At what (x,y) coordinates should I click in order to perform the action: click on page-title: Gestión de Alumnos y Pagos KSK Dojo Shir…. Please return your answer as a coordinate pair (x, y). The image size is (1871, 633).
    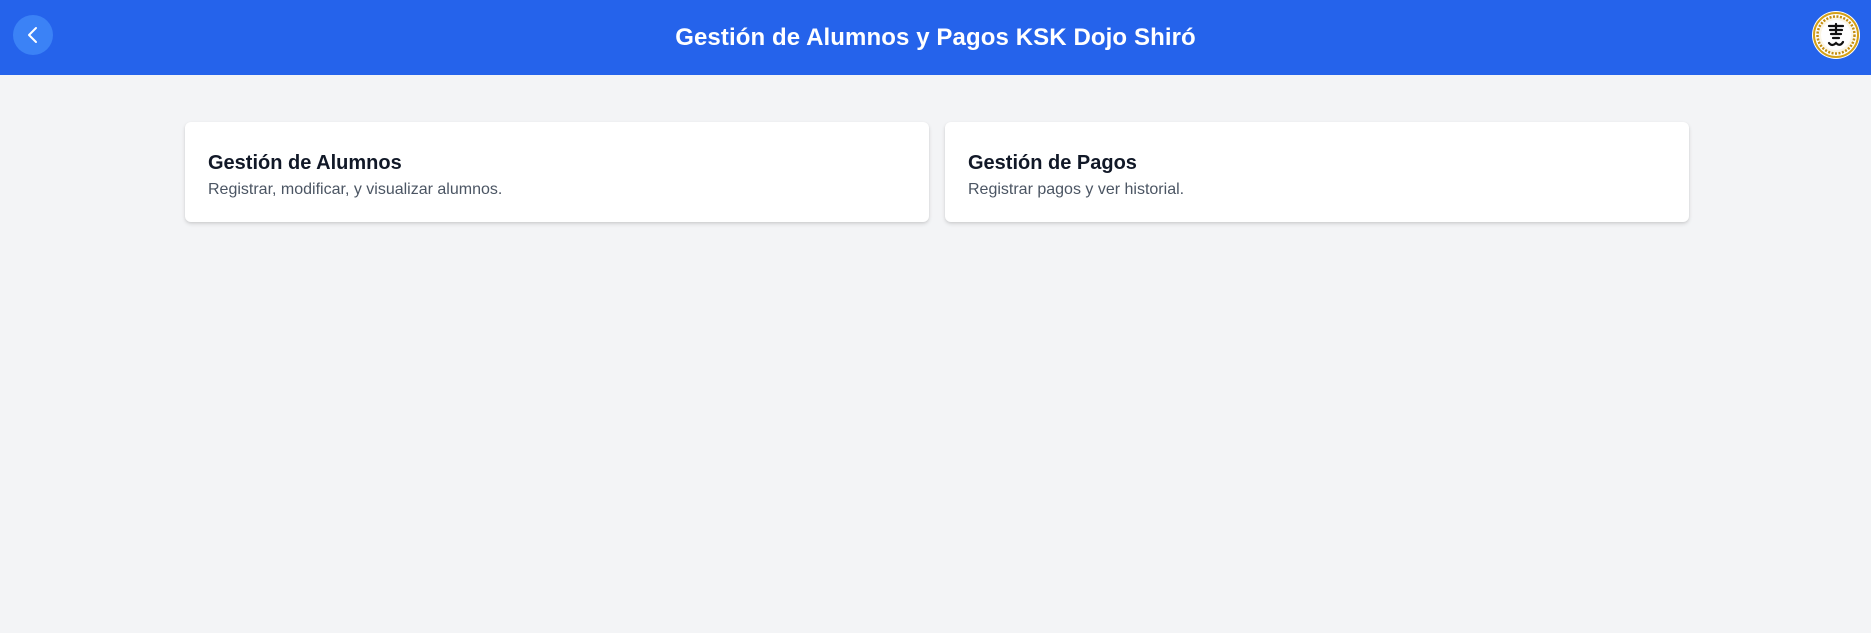
    Looking at the image, I should click on (935, 37).